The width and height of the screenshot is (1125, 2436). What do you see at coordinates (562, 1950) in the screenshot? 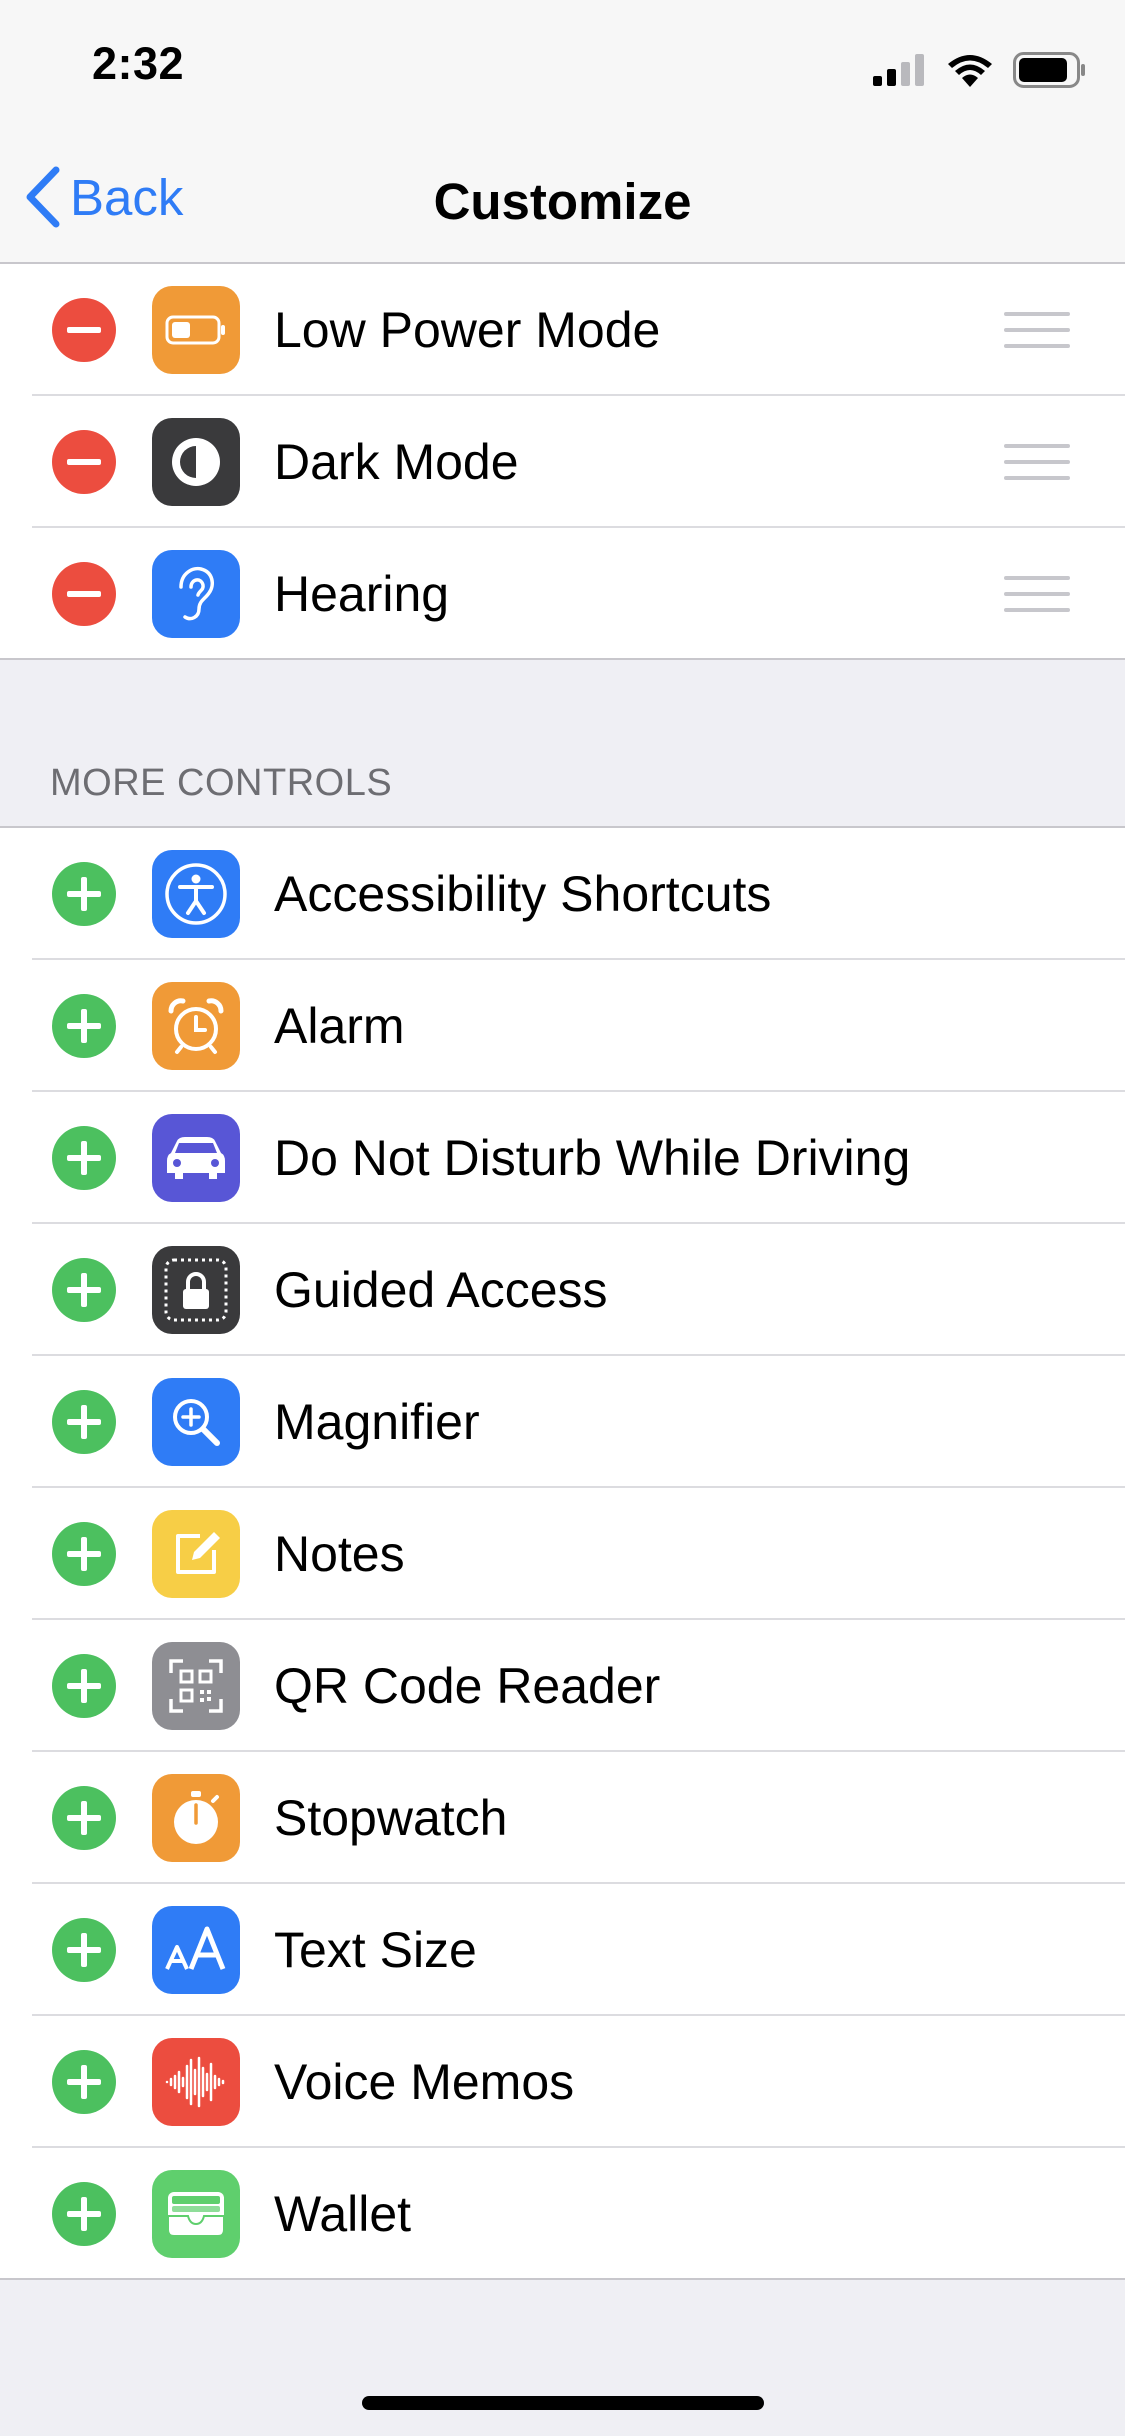
I see `list-item: Text Size` at bounding box center [562, 1950].